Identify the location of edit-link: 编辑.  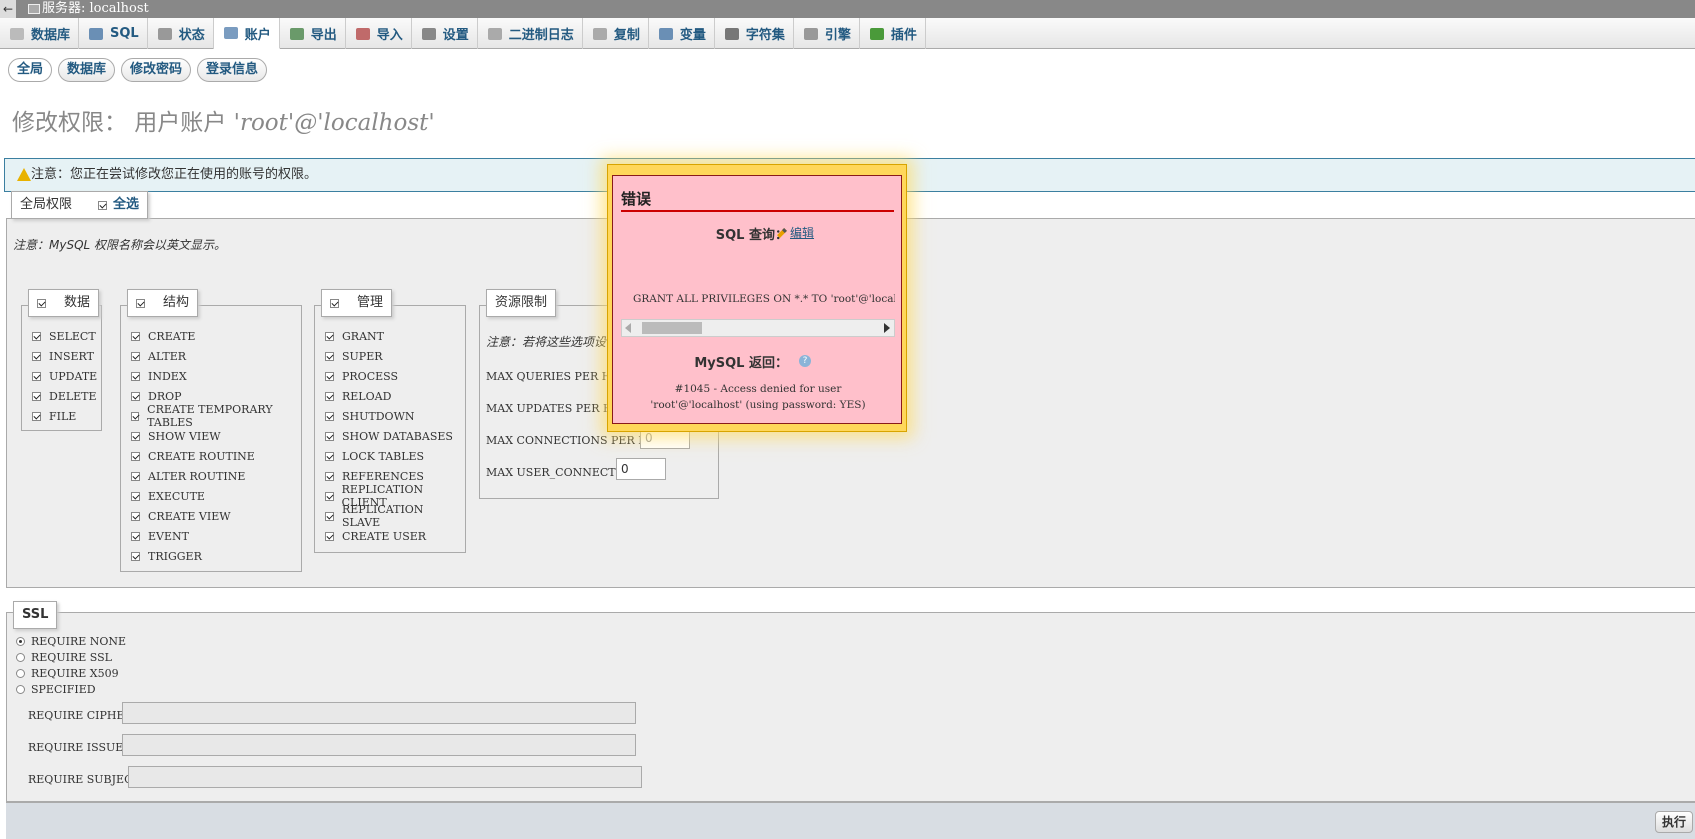
(795, 232).